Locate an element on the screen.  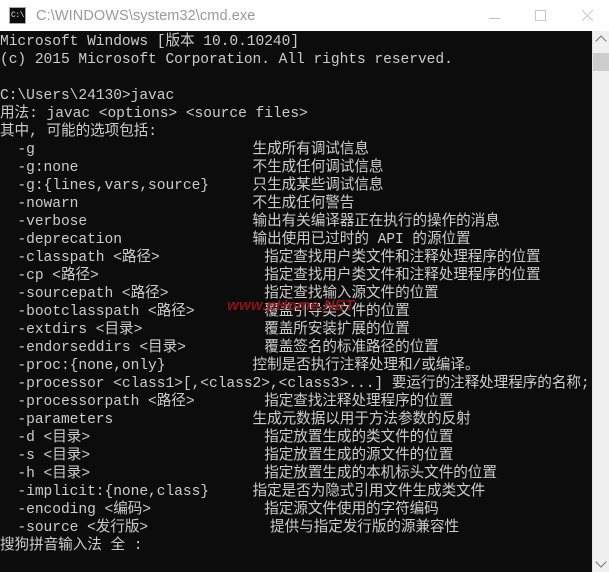
console-line: 其中, 可能的选项包括: is located at coordinates (79, 132).